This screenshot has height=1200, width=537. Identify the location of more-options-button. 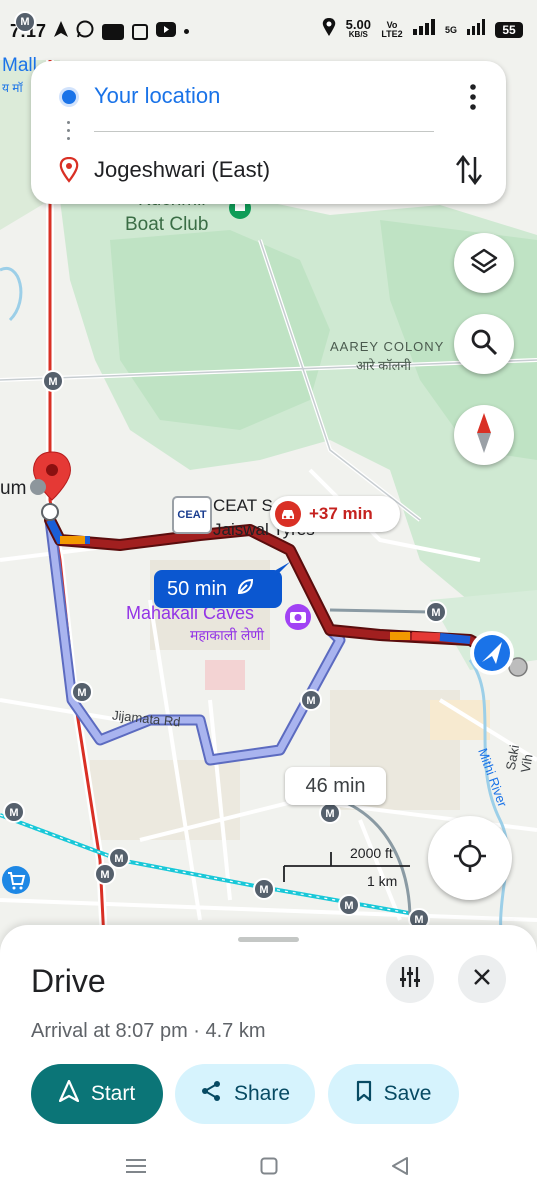
(473, 97).